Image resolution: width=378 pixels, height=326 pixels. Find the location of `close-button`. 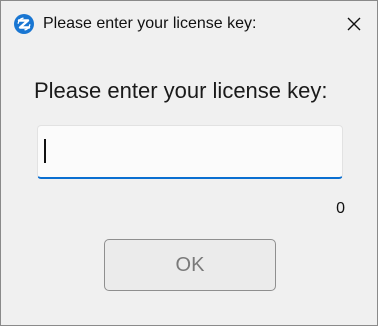

close-button is located at coordinates (354, 23).